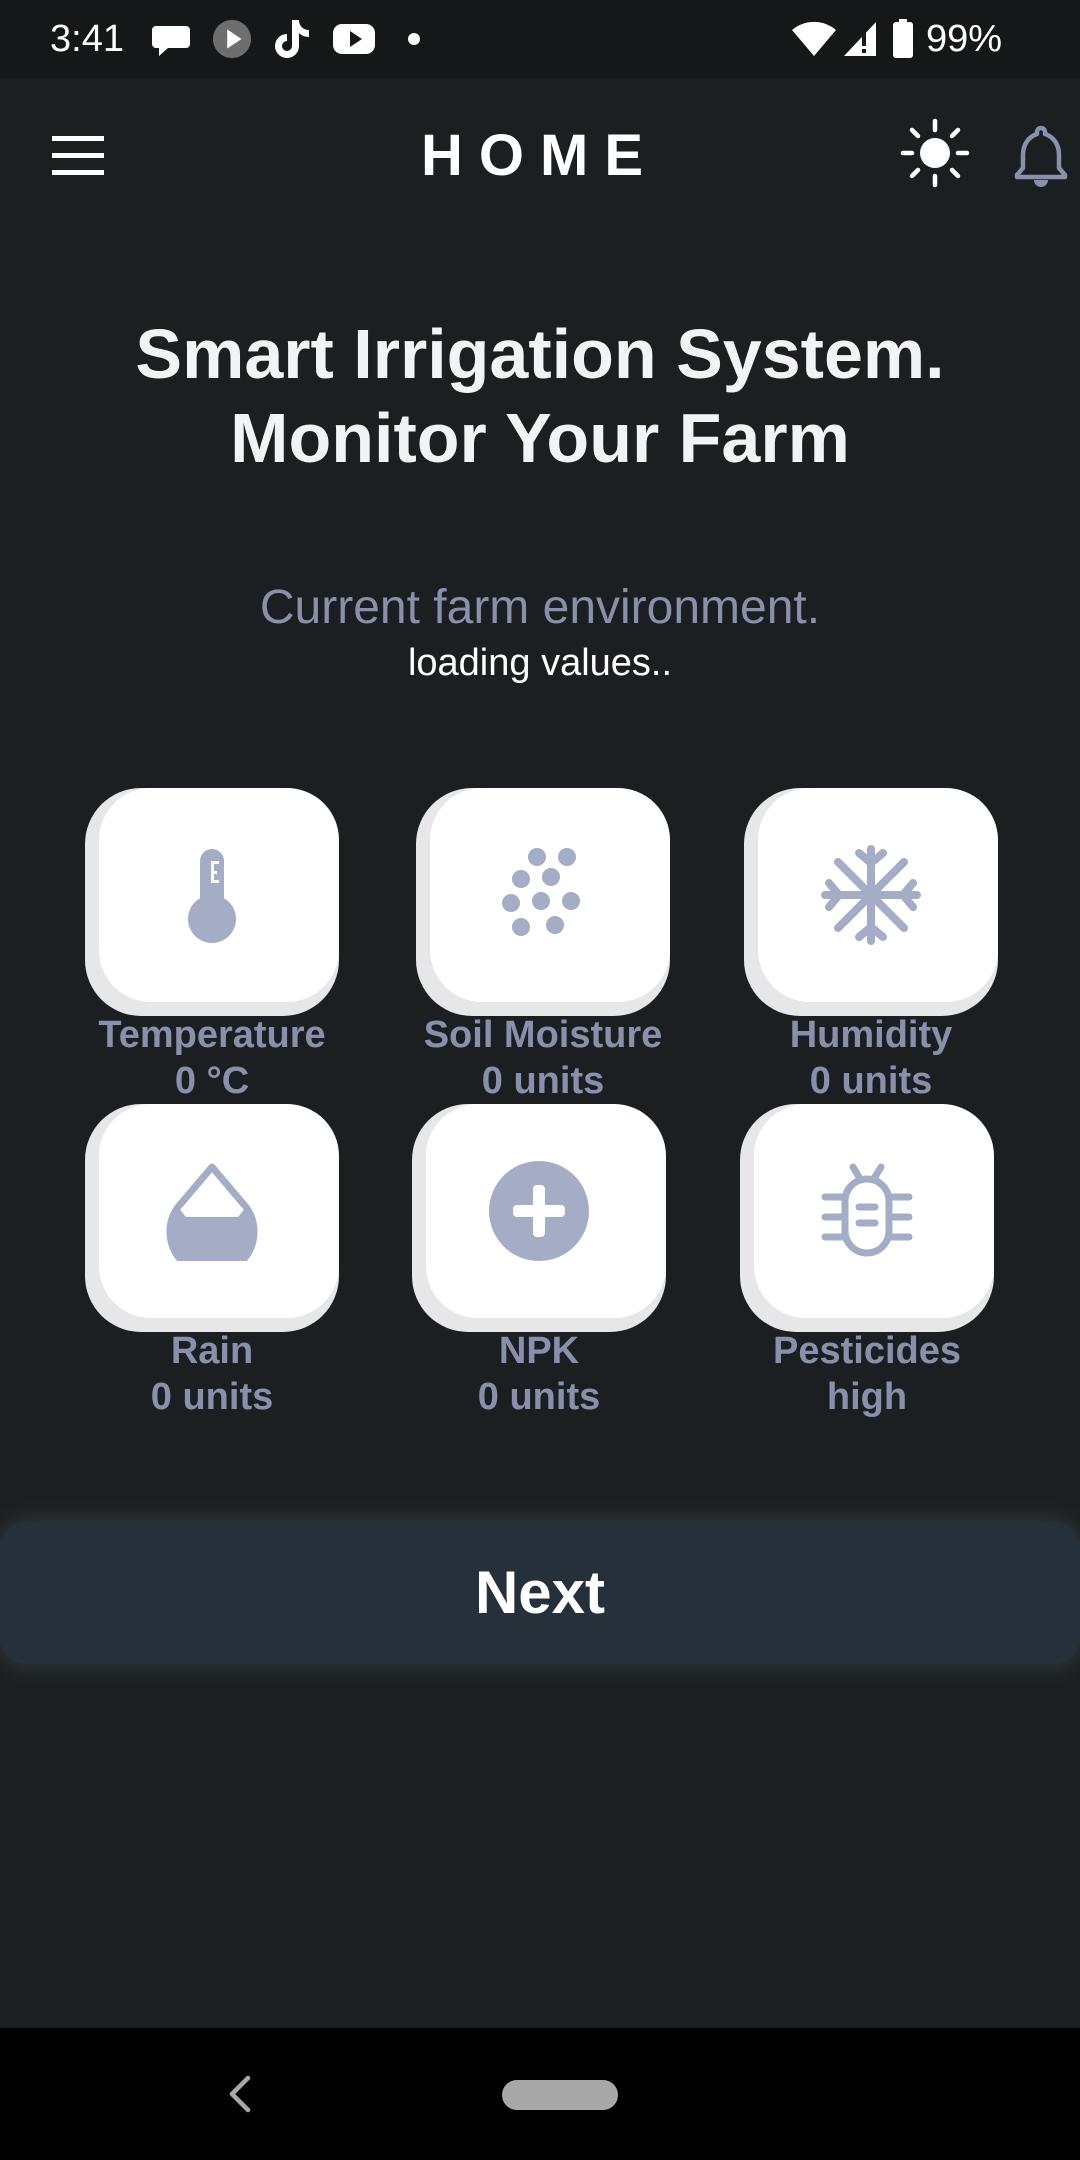  I want to click on next-button: Next, so click(540, 1593).